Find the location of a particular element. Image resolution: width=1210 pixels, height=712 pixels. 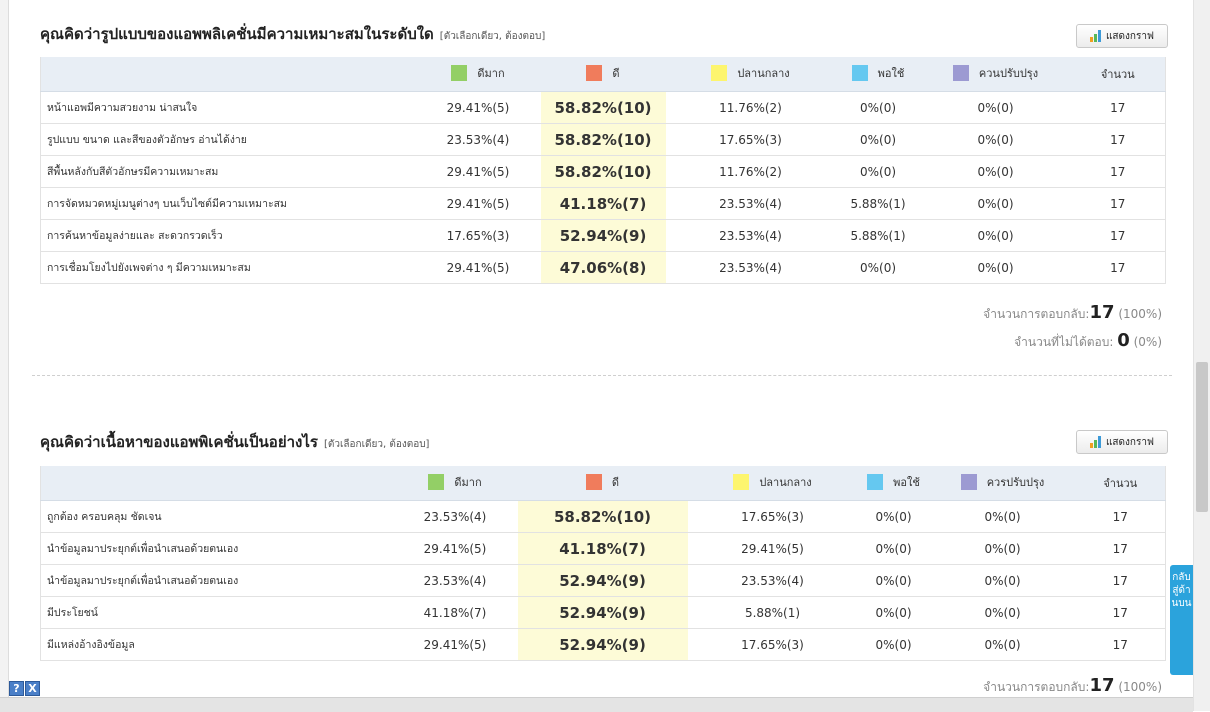

help-toolbar: ? X is located at coordinates (24, 688).